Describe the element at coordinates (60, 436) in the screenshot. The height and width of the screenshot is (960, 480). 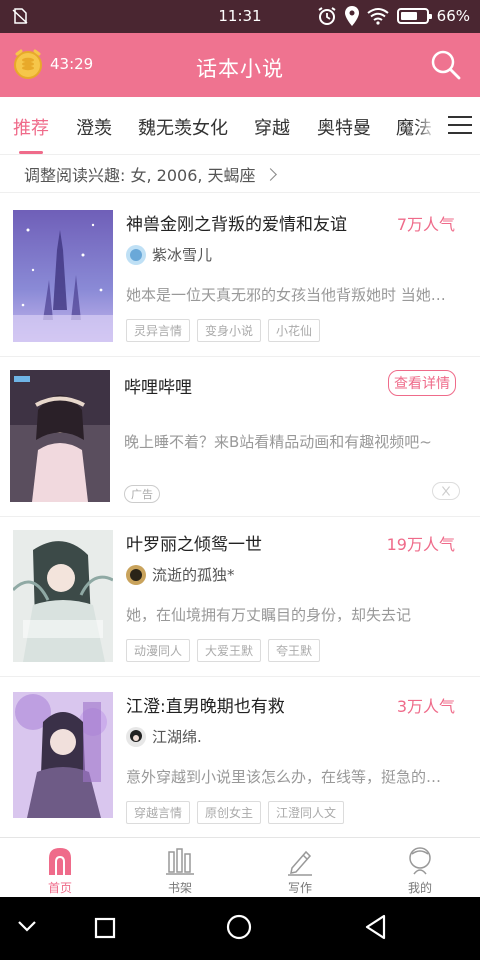
I see `ad-image` at that location.